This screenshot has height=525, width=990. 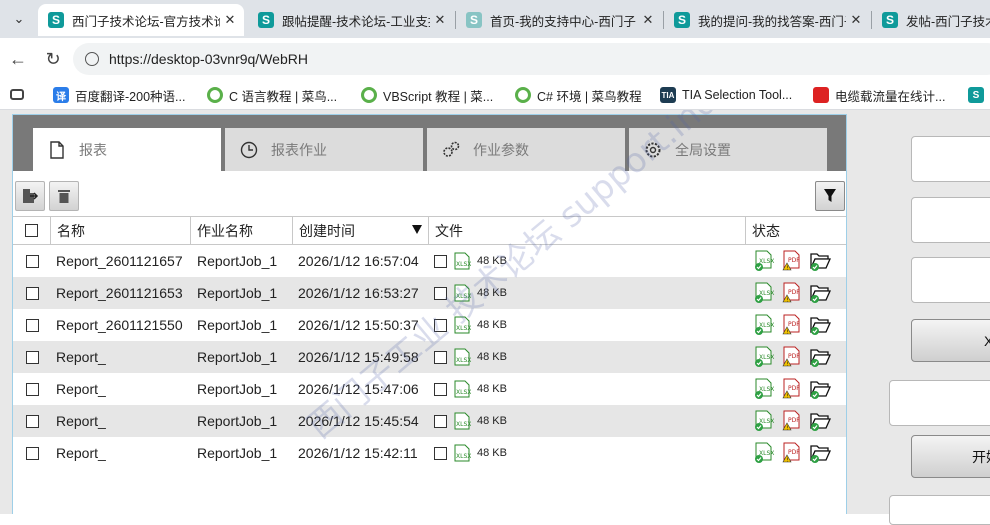 What do you see at coordinates (324, 149) in the screenshot?
I see `tab-report-jobs: 报表作业` at bounding box center [324, 149].